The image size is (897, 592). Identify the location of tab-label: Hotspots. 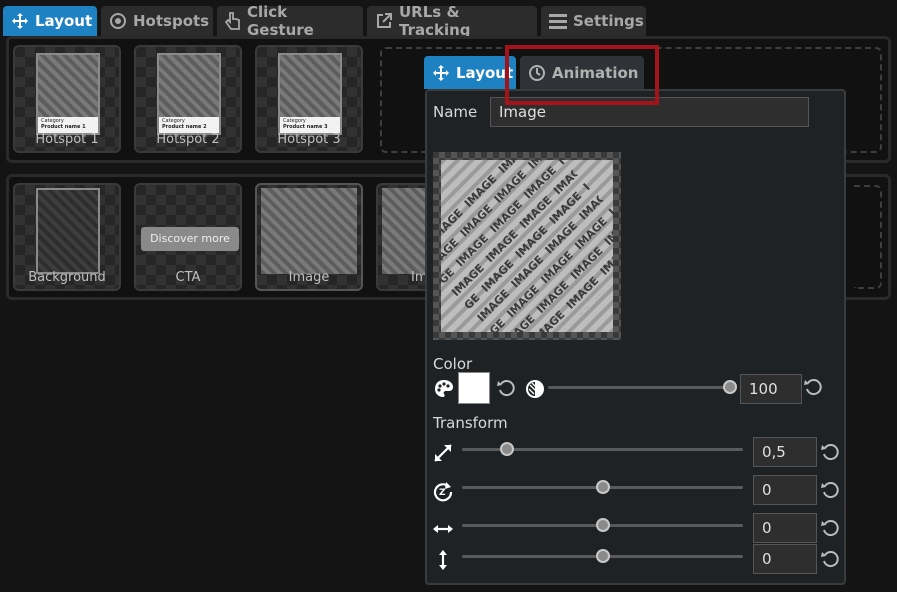
(171, 21).